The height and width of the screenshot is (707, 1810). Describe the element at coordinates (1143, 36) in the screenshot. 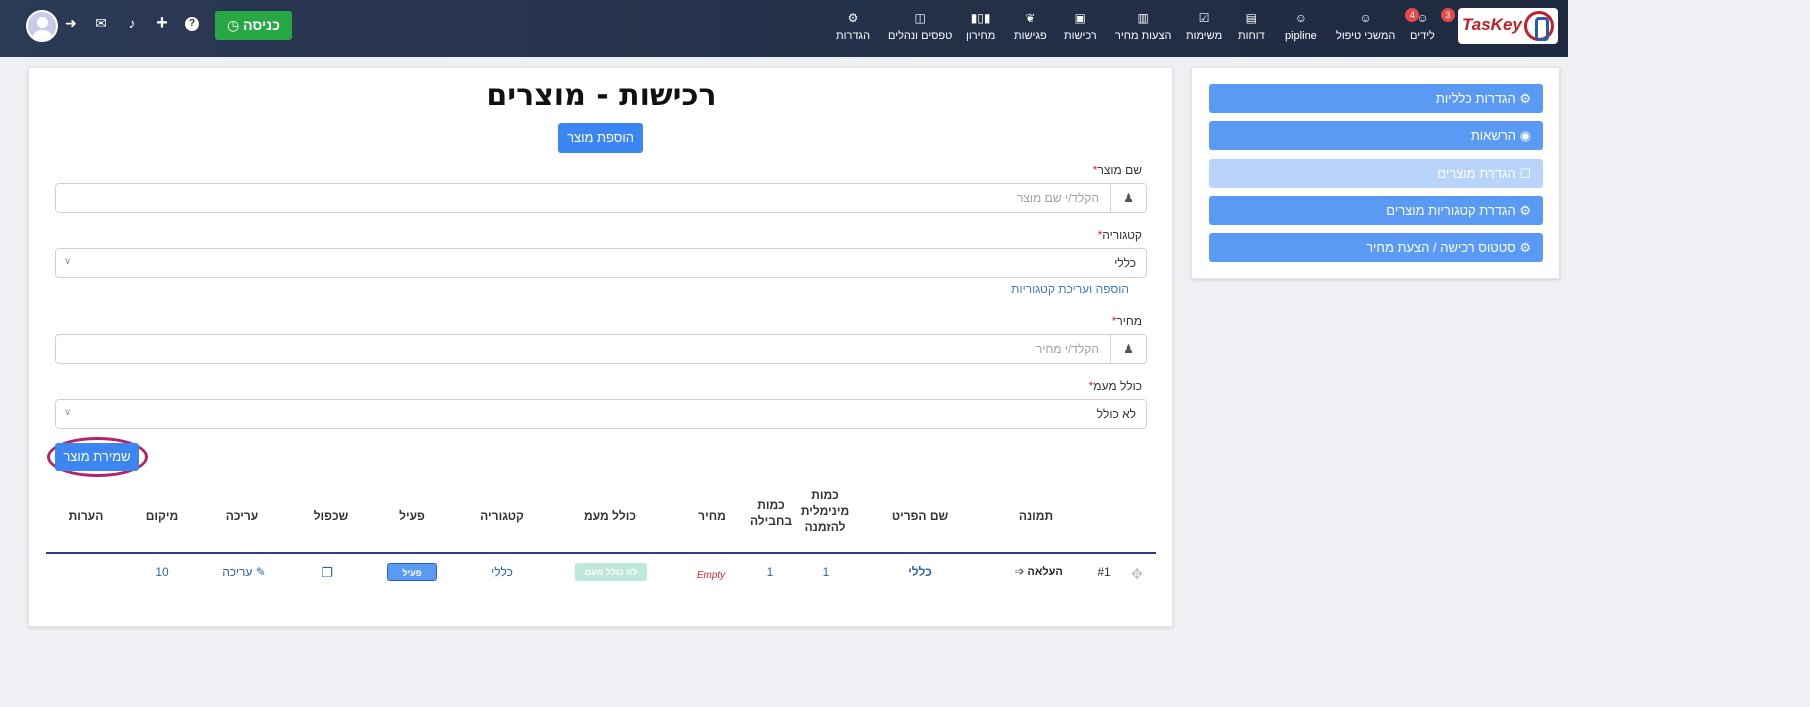

I see `nav-label: הצעות מחיר` at that location.